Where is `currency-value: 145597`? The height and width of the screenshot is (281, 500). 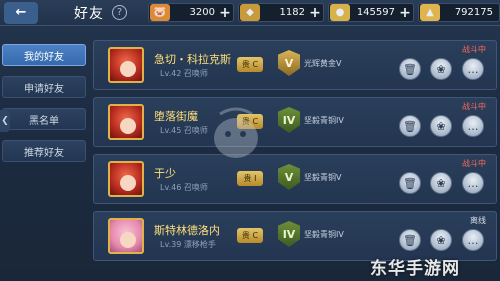 currency-value: 145597 is located at coordinates (375, 12).